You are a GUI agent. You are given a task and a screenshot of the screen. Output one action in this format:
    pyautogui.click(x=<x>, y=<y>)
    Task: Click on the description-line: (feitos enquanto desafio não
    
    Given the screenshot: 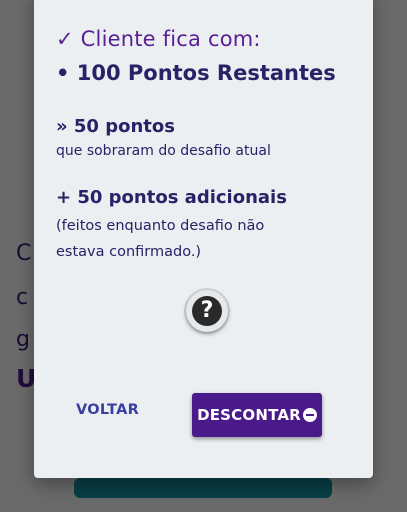 What is the action you would take?
    pyautogui.click(x=160, y=226)
    